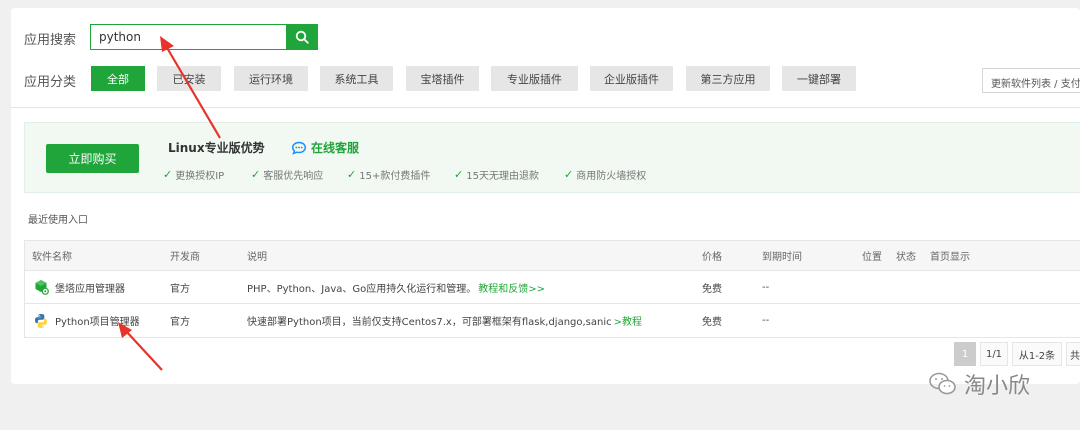 The image size is (1080, 430). What do you see at coordinates (79, 287) in the screenshot?
I see `row-name: 堡塔应用管理器` at bounding box center [79, 287].